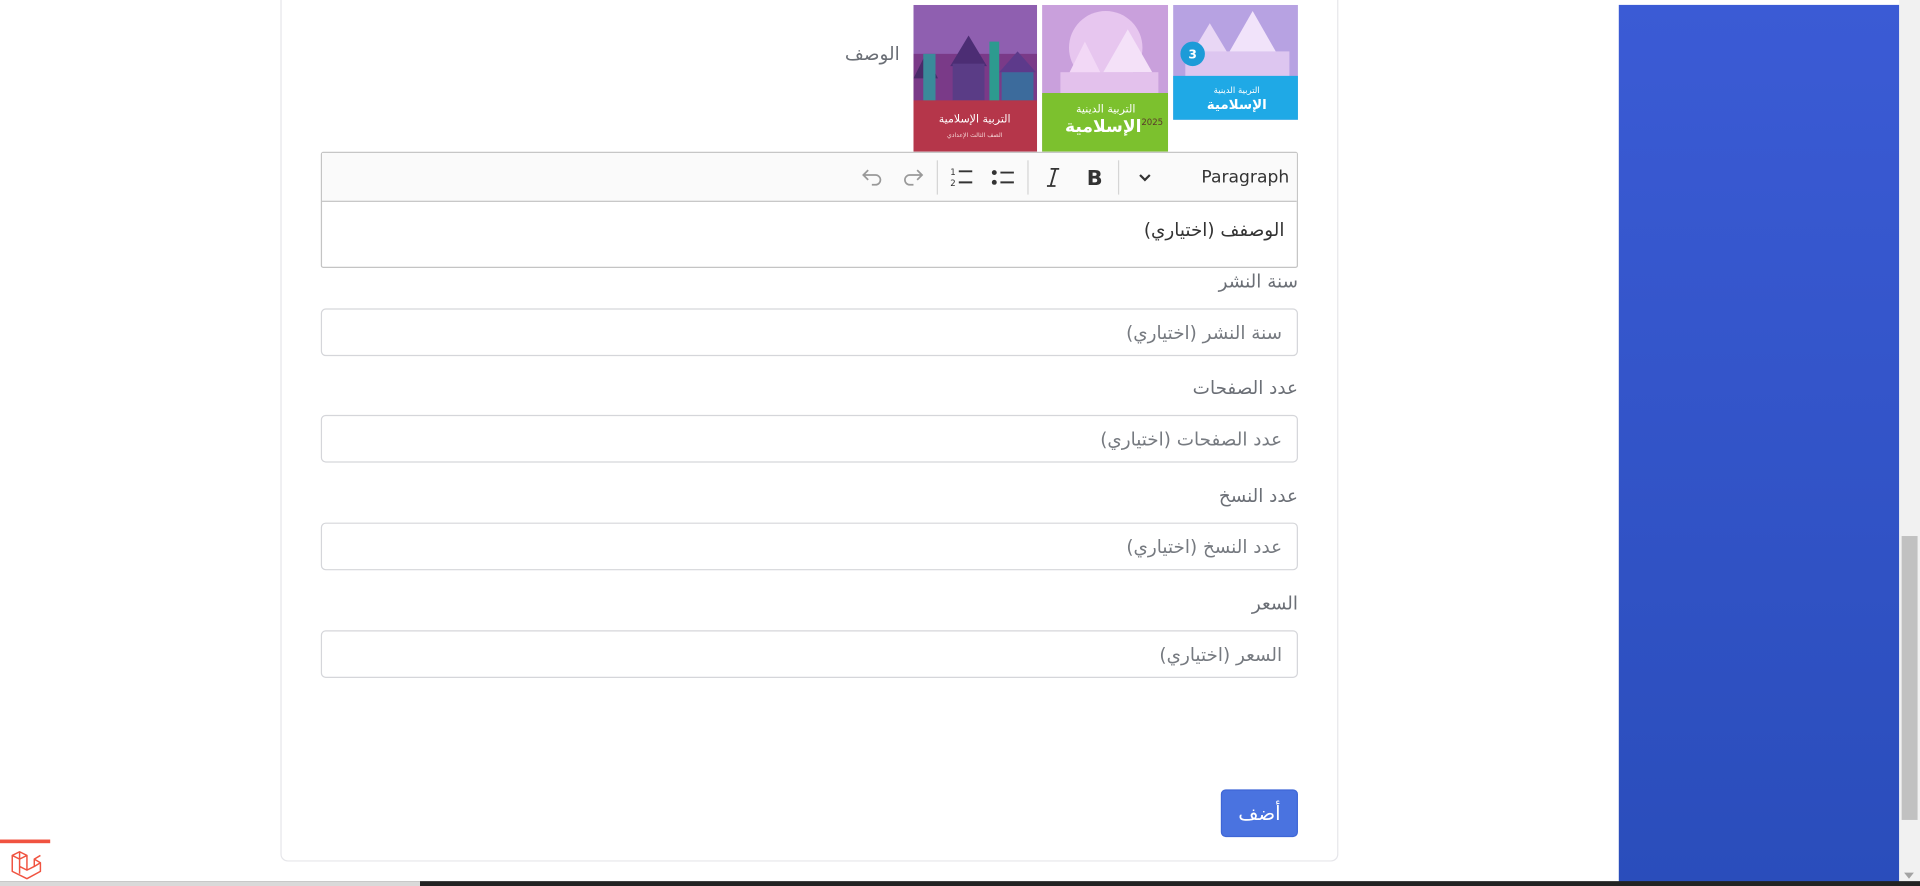 The image size is (1920, 886). What do you see at coordinates (975, 78) in the screenshot?
I see `book-cover-image-1: التربية الإسلامية الصف الثالث الإعدادي` at bounding box center [975, 78].